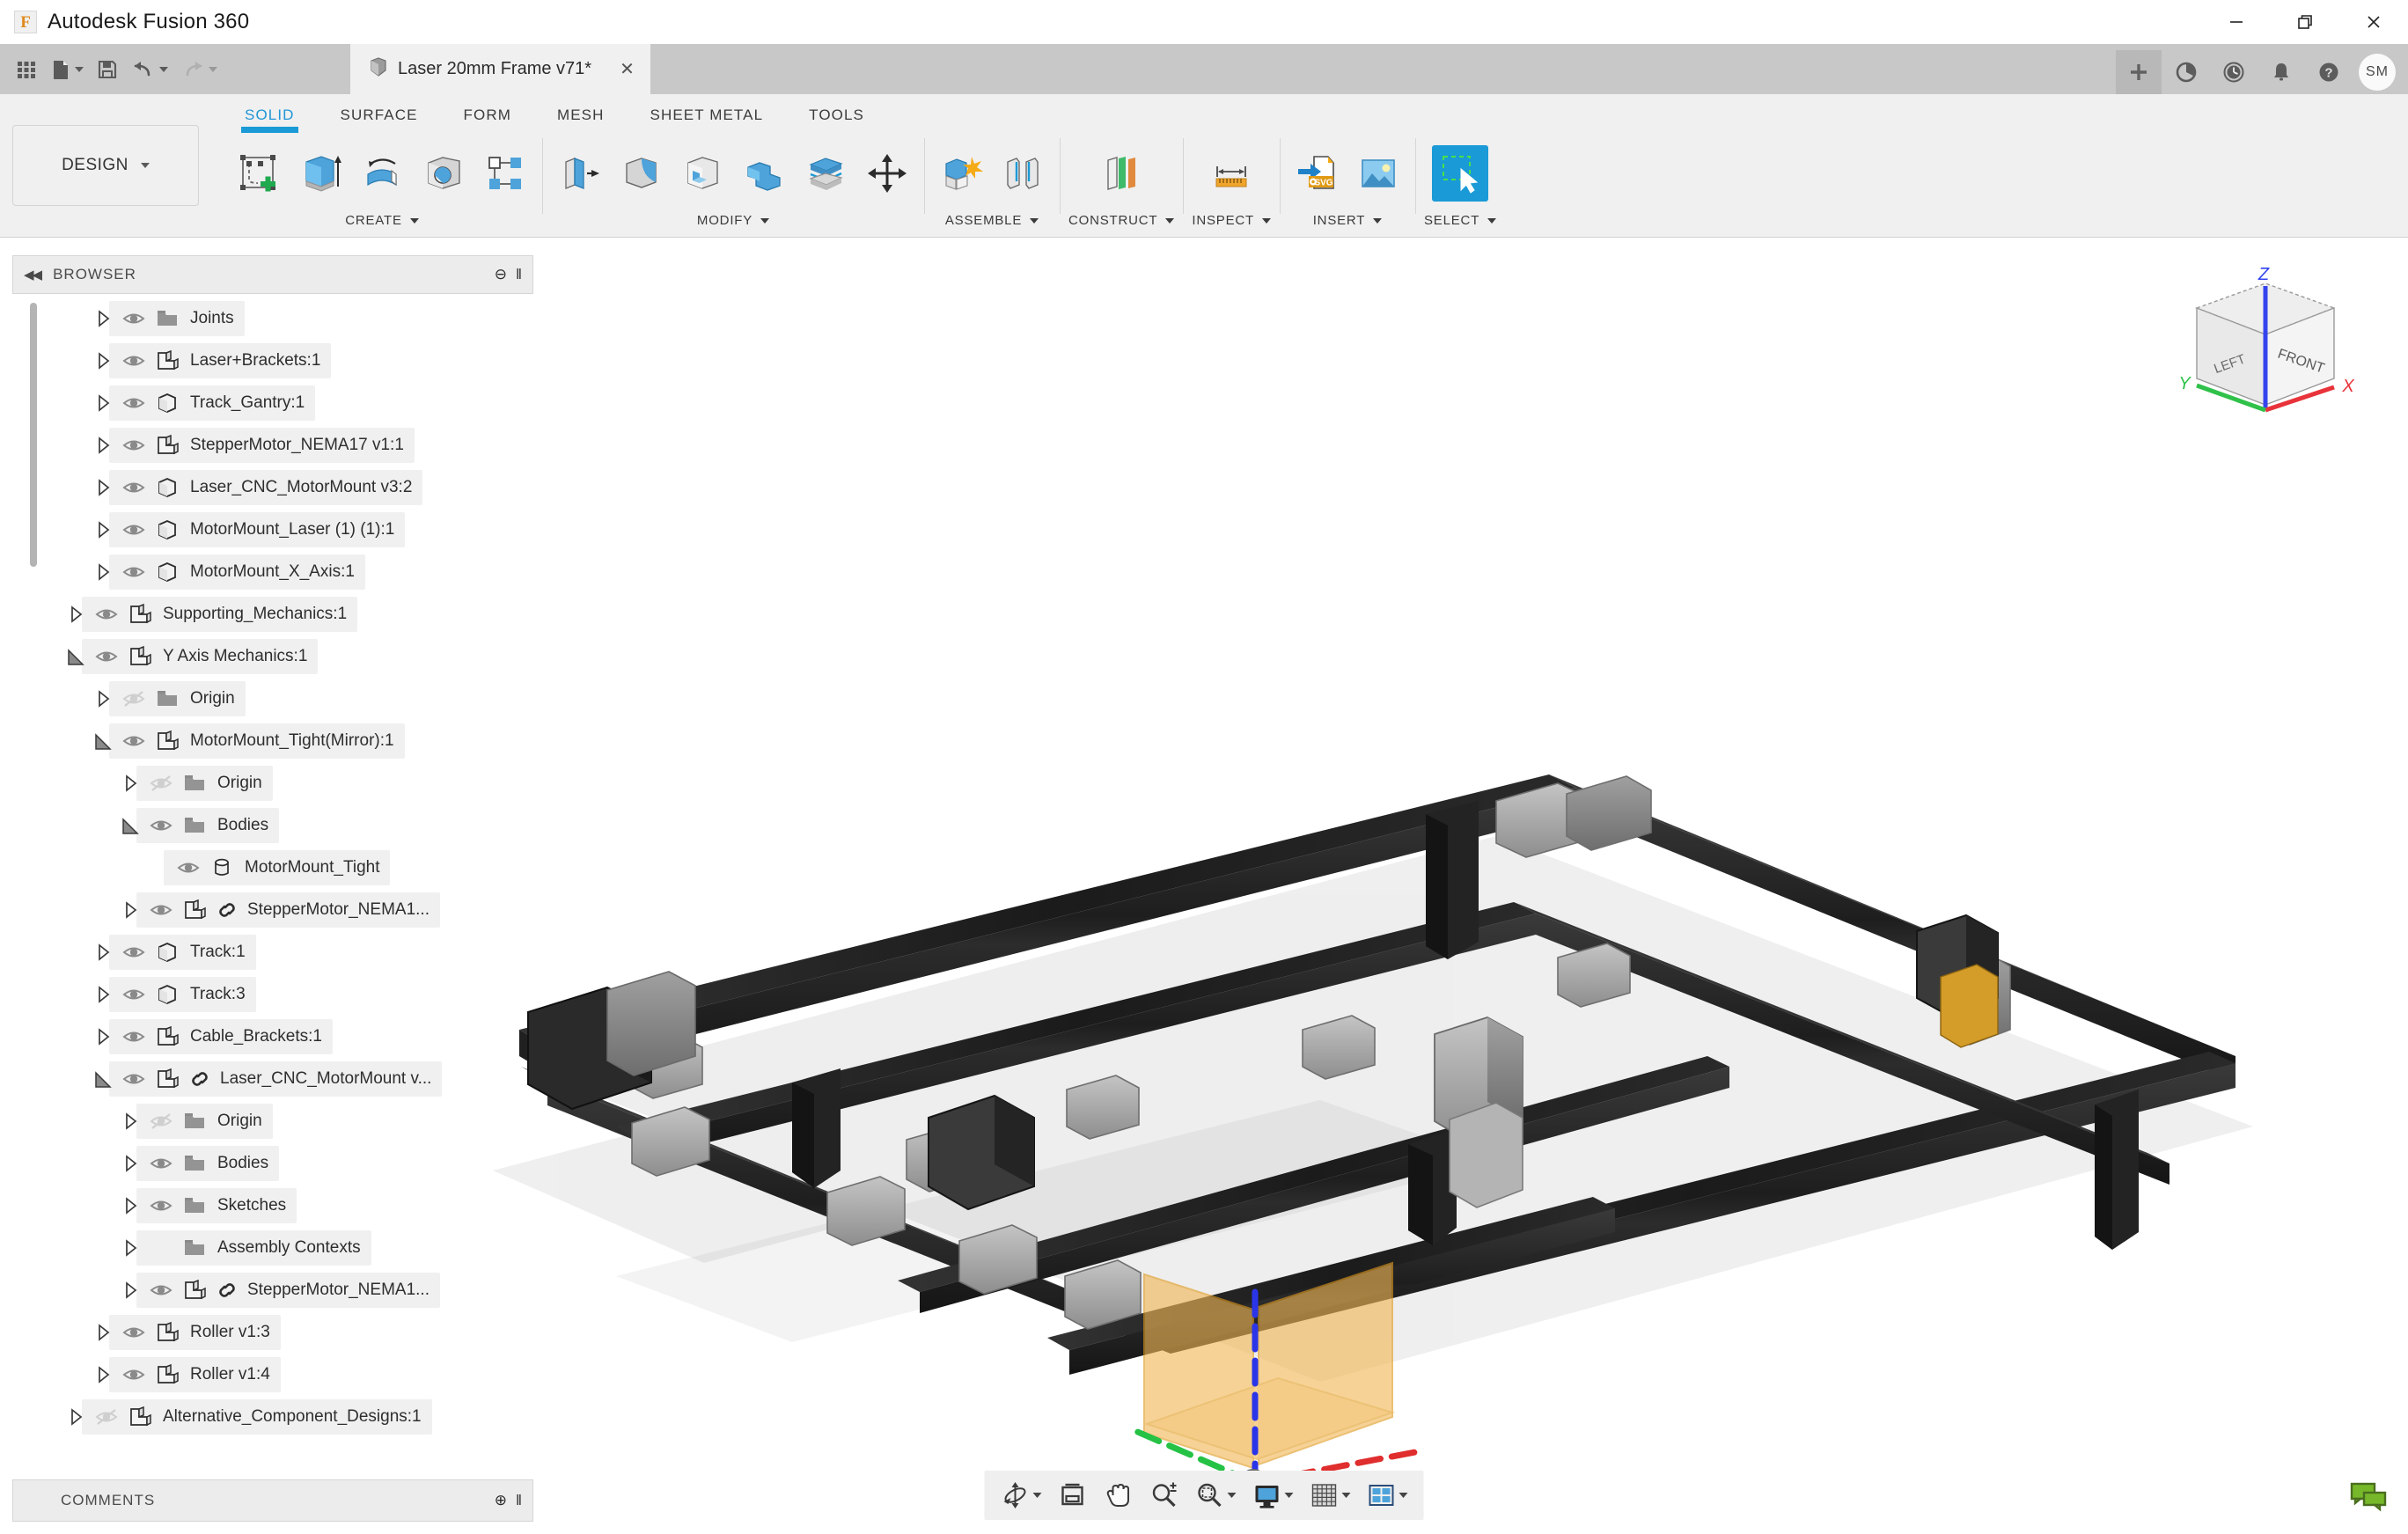 The width and height of the screenshot is (2408, 1534). What do you see at coordinates (1121, 173) in the screenshot?
I see `offset-plane-icon` at bounding box center [1121, 173].